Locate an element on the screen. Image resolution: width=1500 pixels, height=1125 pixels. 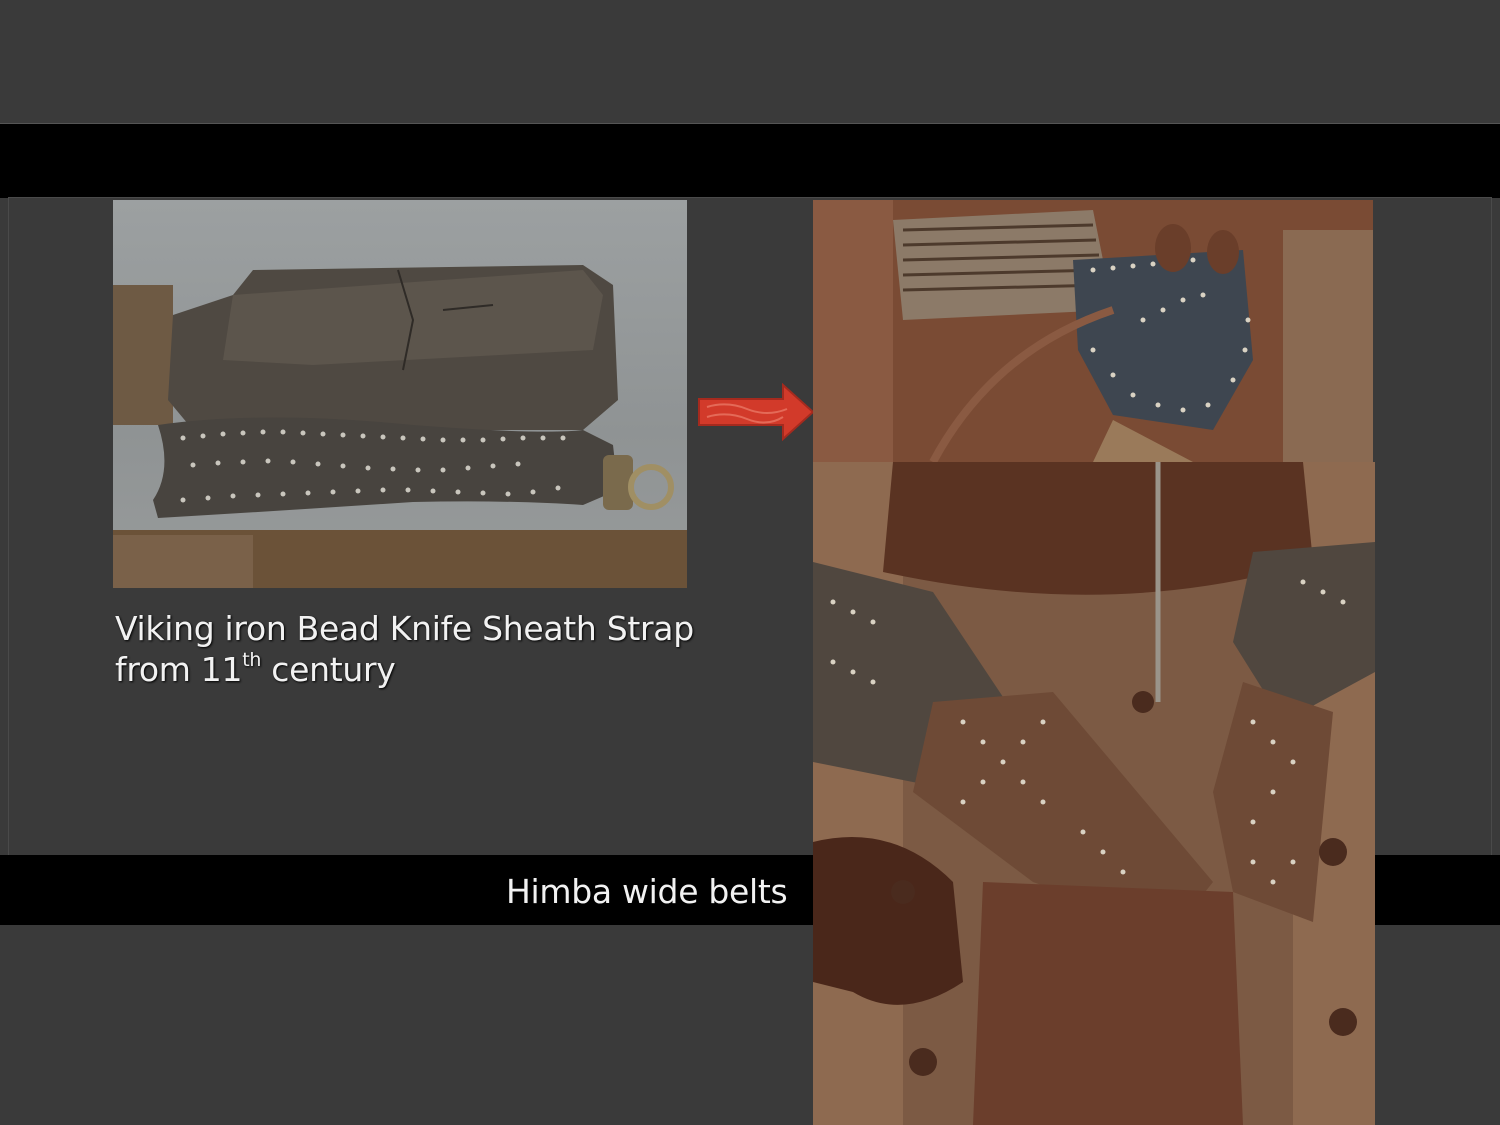
viking-caption-line2: from 11th century is located at coordinates (425, 669).